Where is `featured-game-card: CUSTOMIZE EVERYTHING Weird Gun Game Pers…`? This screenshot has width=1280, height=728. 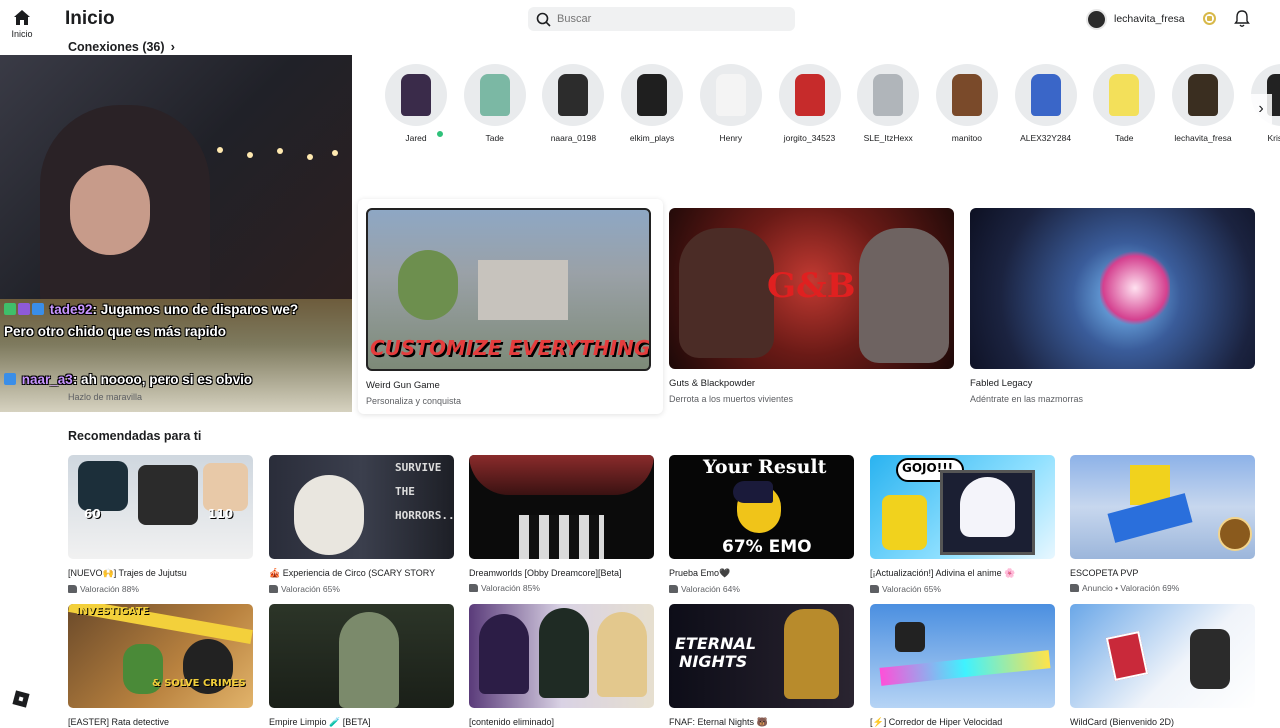
featured-game-card: CUSTOMIZE EVERYTHING Weird Gun Game Pers… is located at coordinates (508, 307).